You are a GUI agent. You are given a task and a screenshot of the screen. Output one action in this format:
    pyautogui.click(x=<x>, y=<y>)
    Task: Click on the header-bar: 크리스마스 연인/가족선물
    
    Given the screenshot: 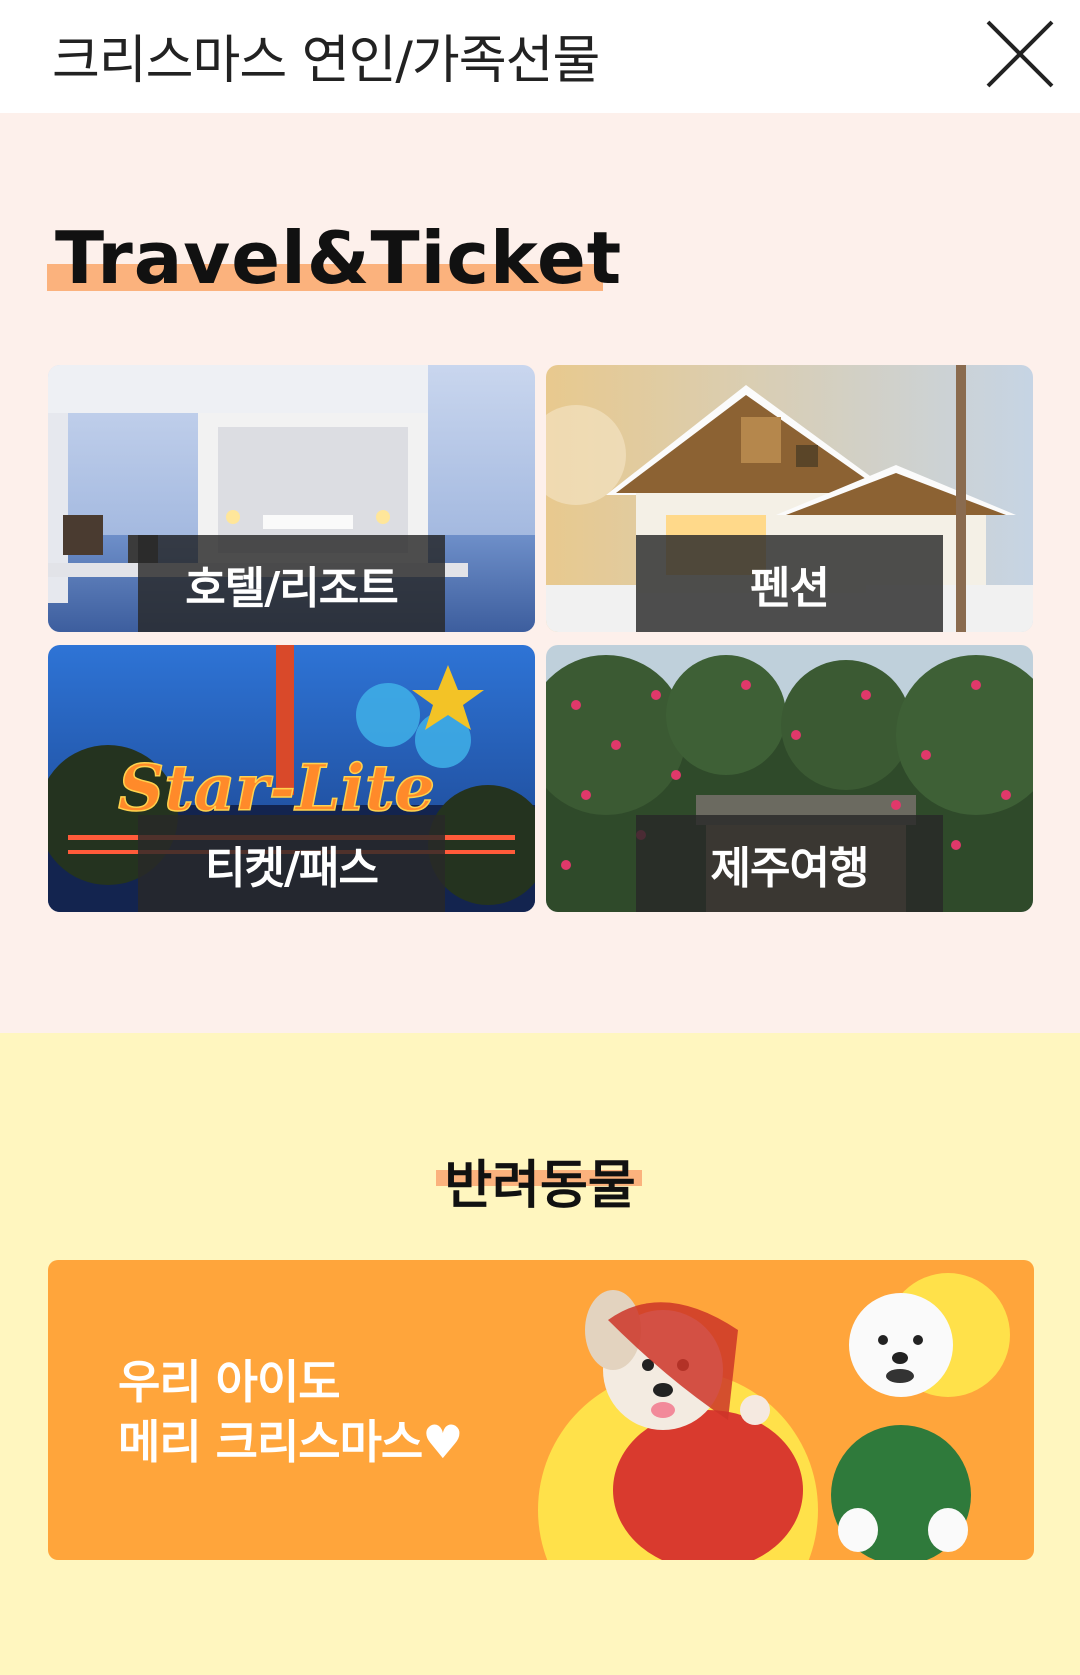 What is the action you would take?
    pyautogui.click(x=540, y=56)
    